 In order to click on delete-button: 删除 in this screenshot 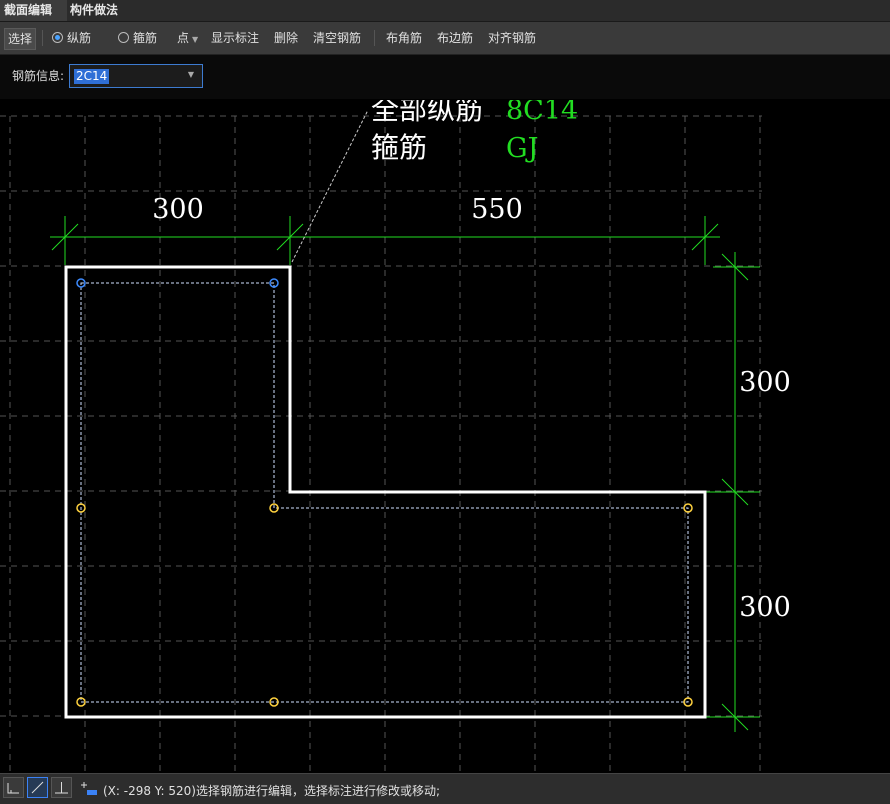, I will do `click(286, 38)`.